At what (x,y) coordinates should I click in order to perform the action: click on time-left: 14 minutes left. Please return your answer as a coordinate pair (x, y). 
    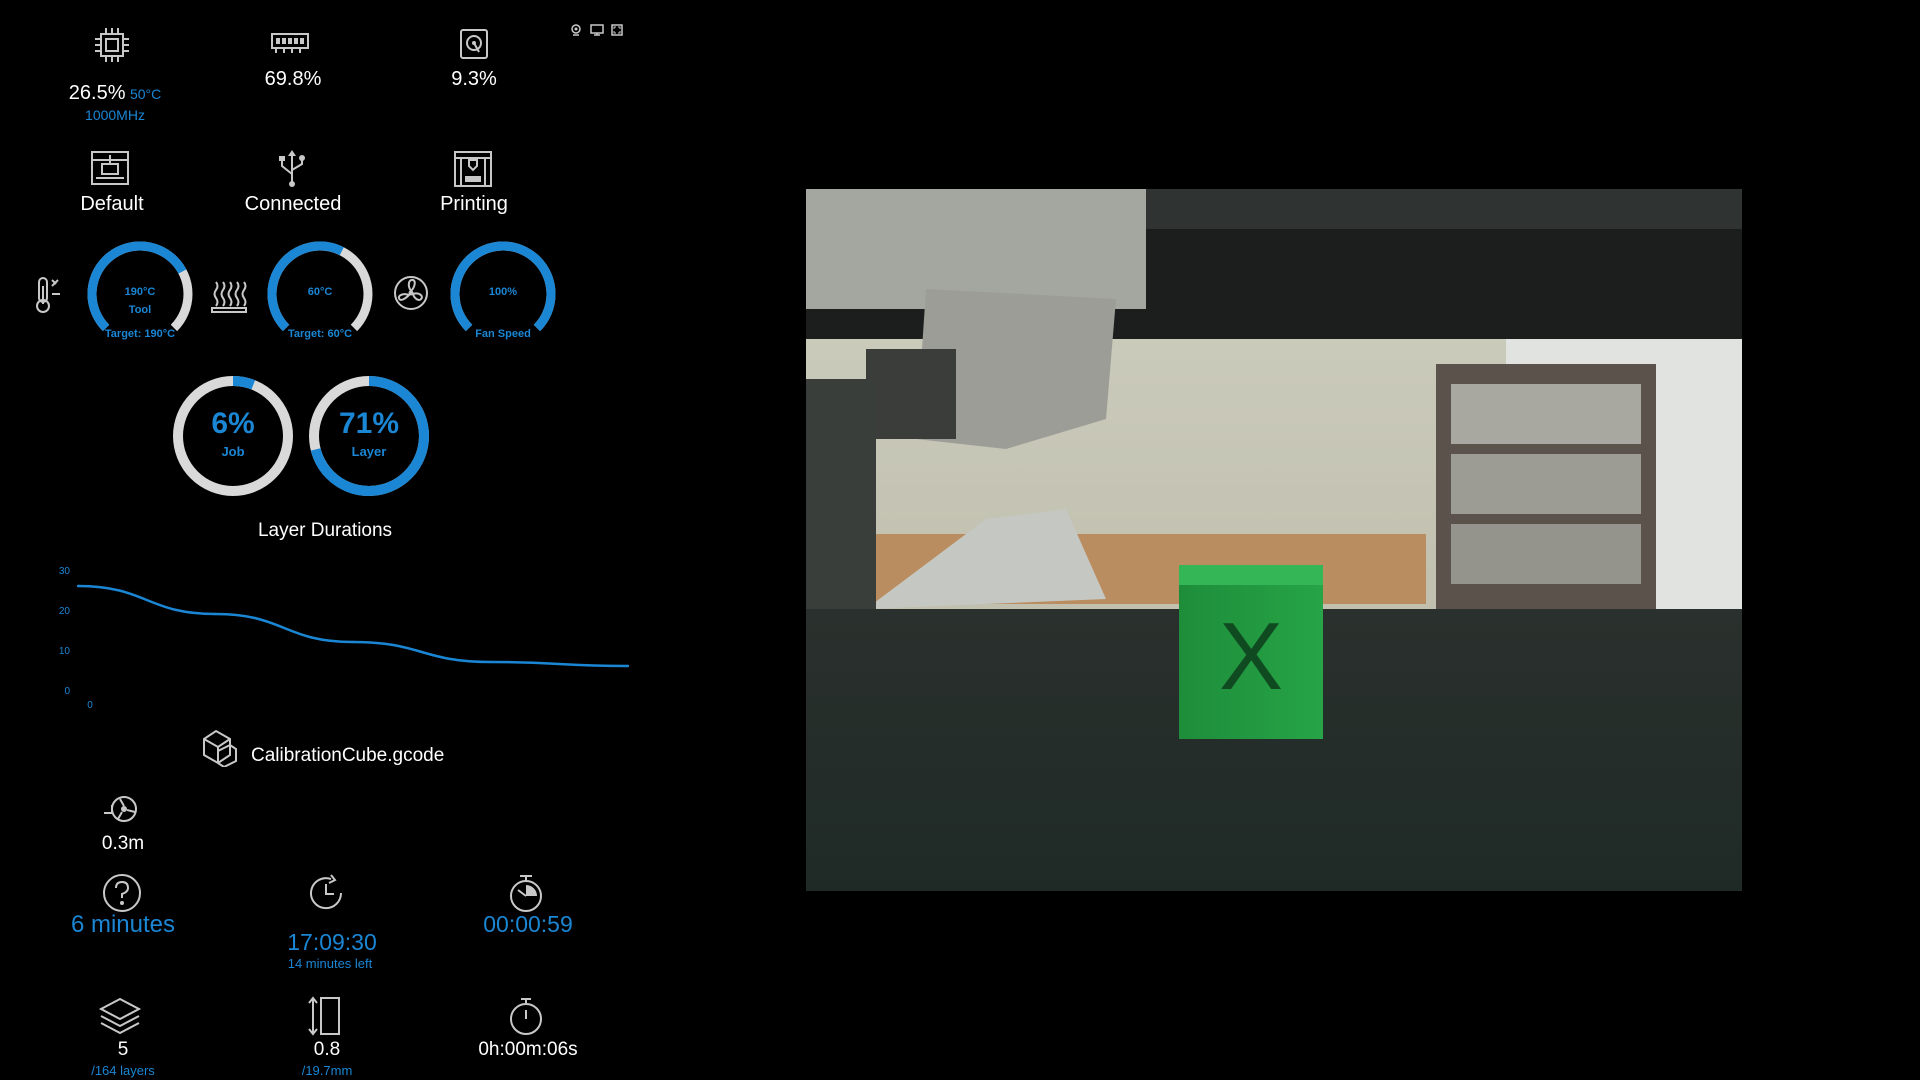
    Looking at the image, I should click on (330, 963).